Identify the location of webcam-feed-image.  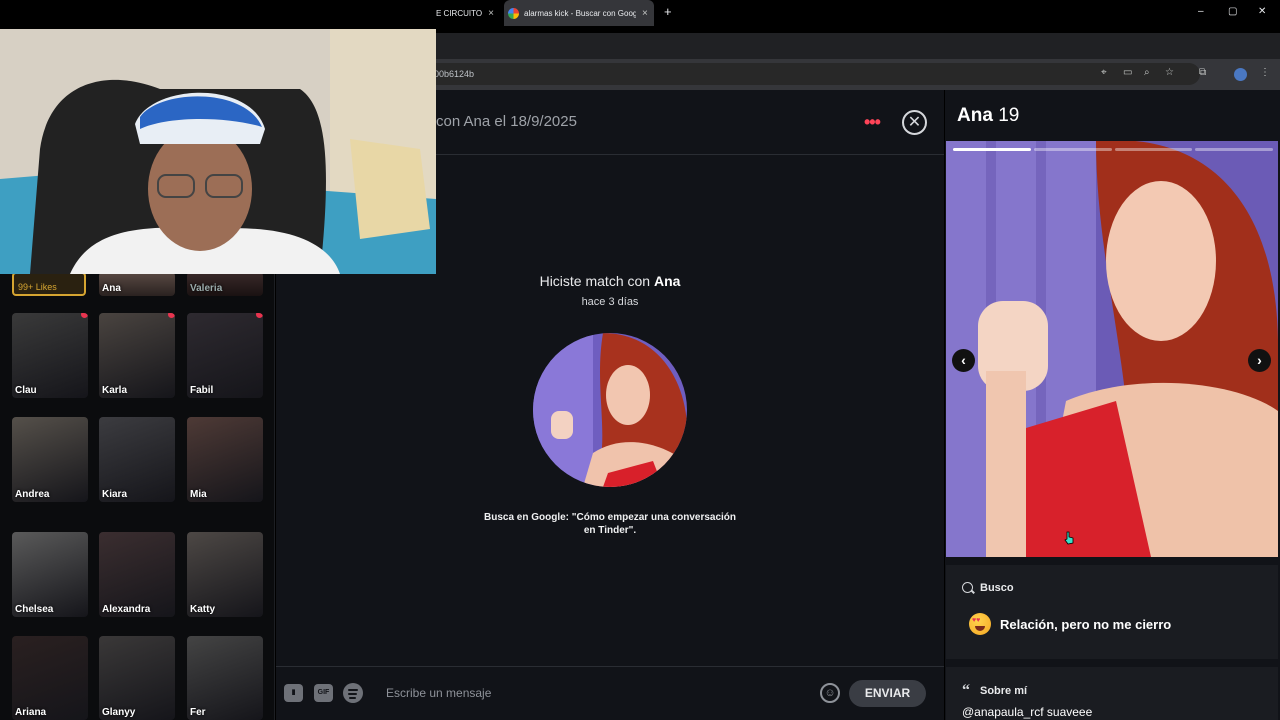
(218, 151).